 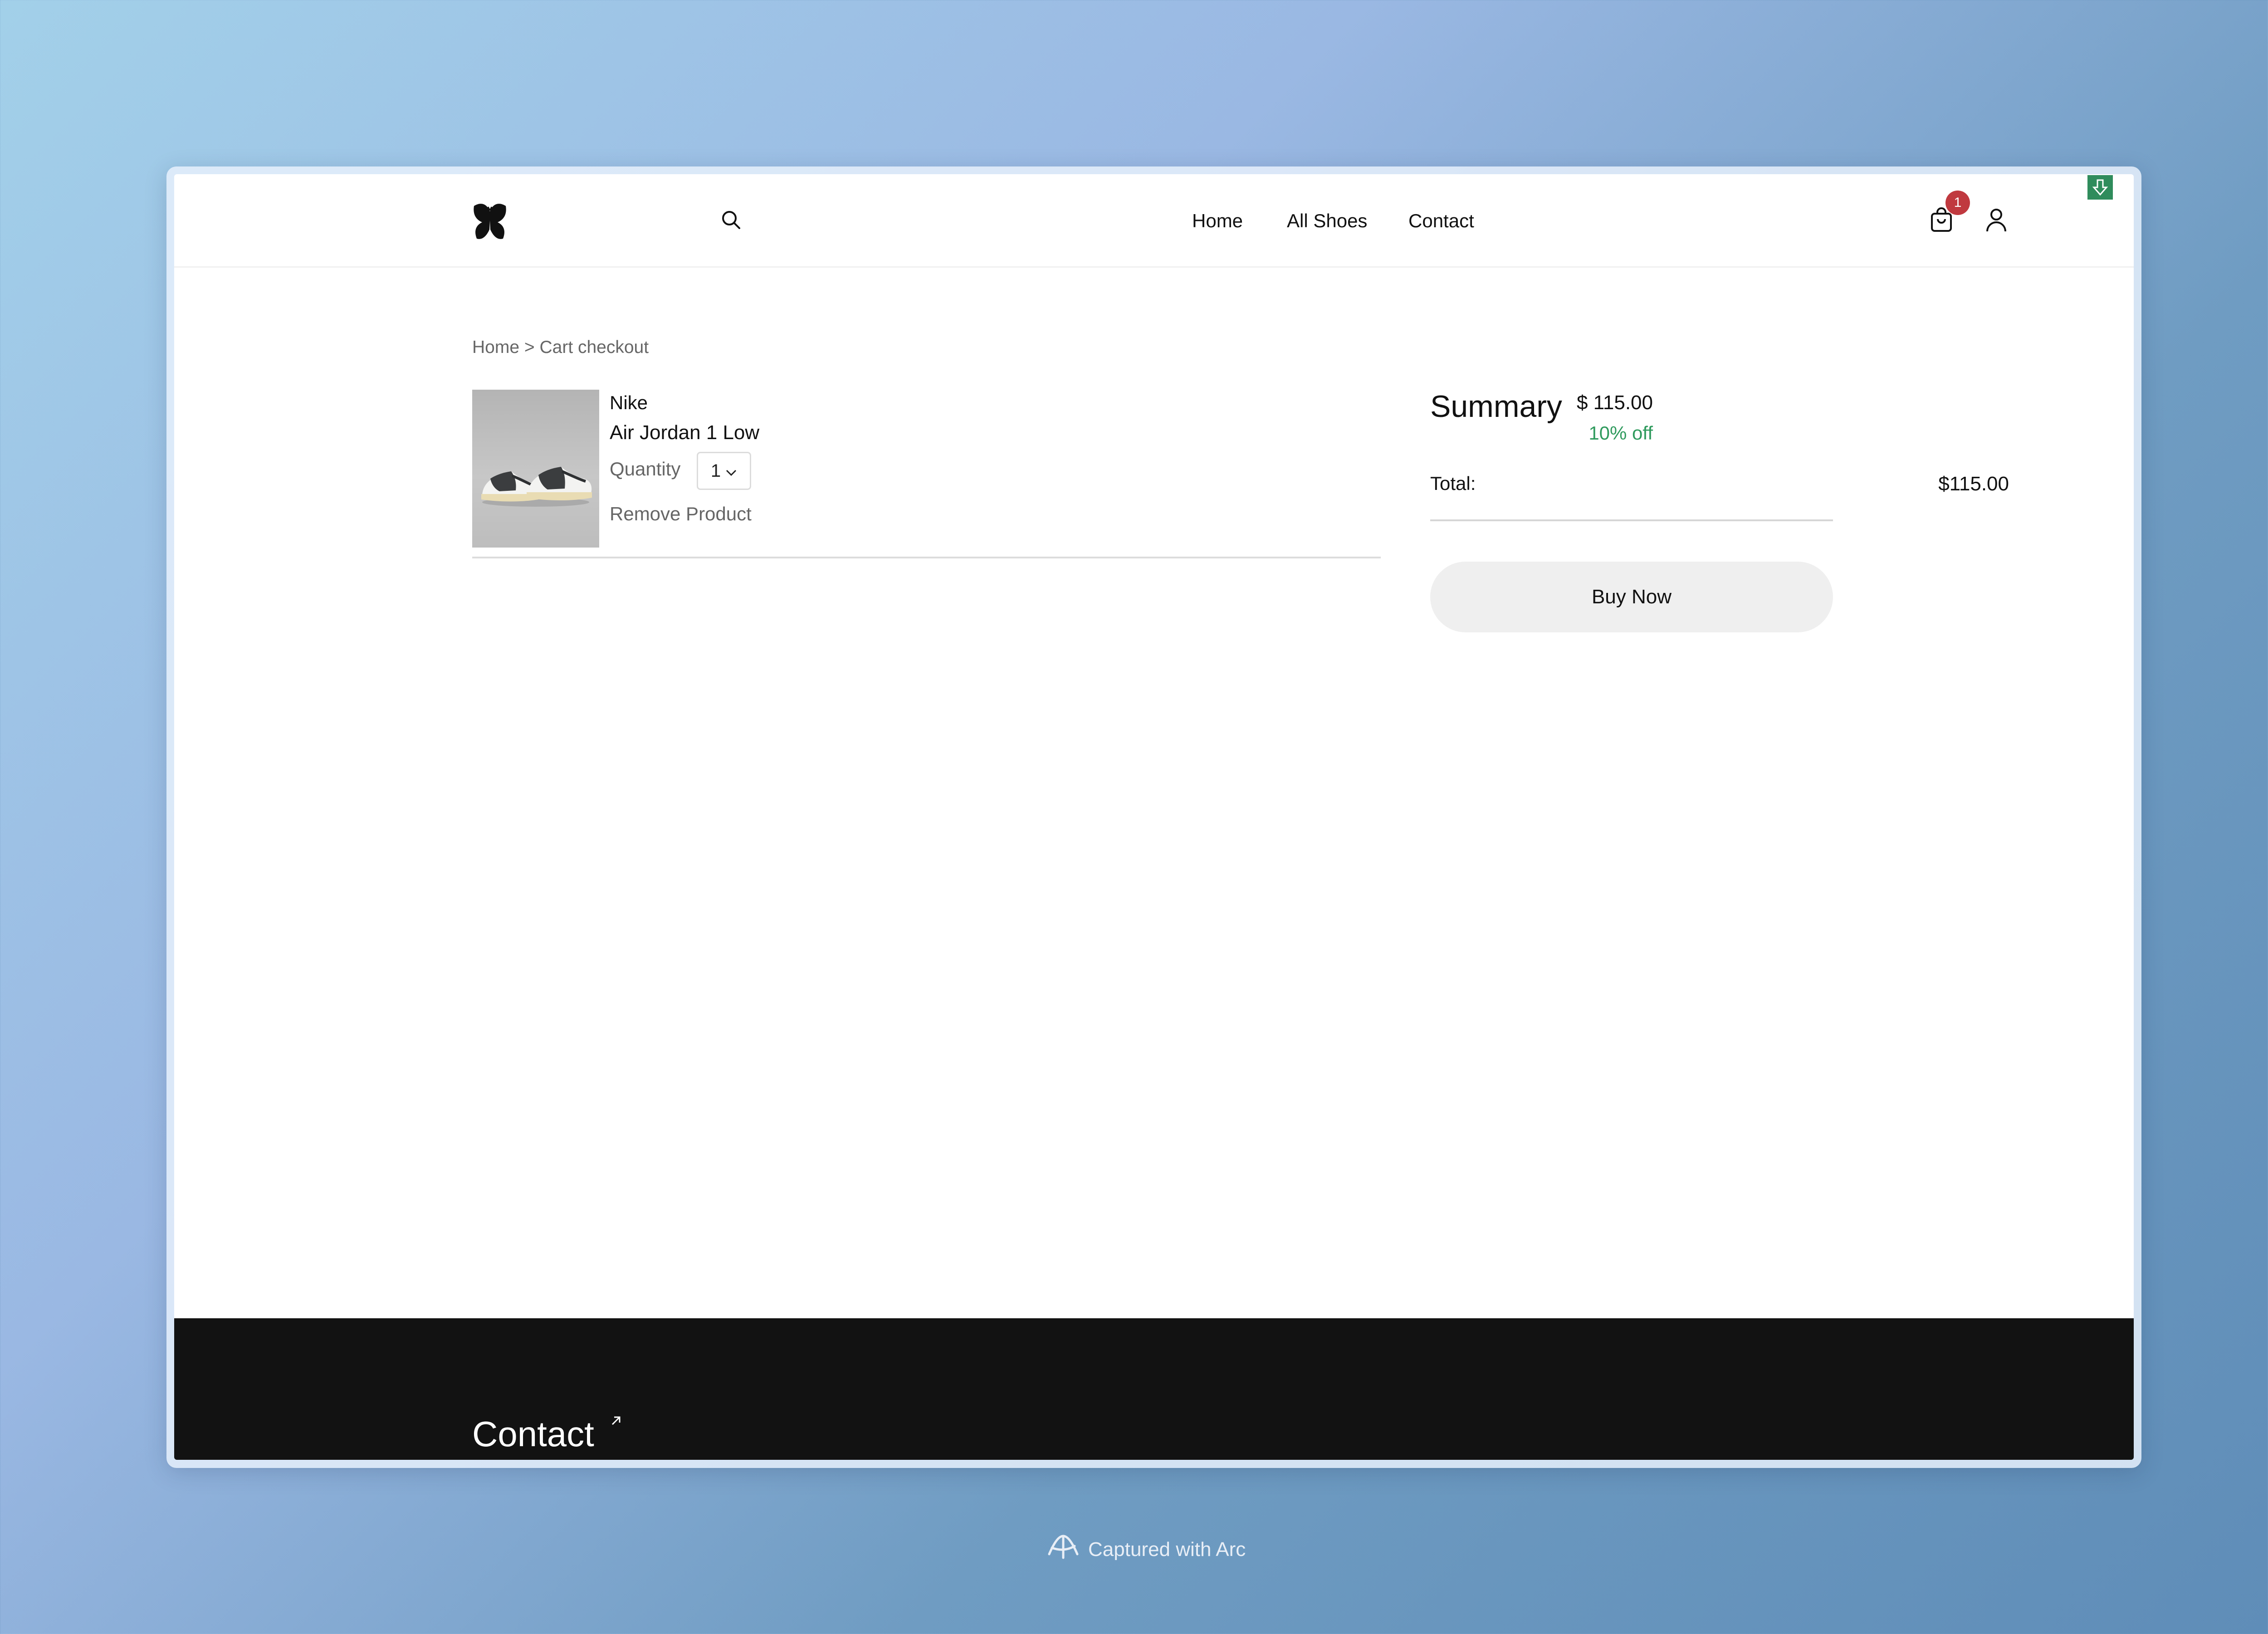 I want to click on summary-title: Summary, so click(x=1496, y=406).